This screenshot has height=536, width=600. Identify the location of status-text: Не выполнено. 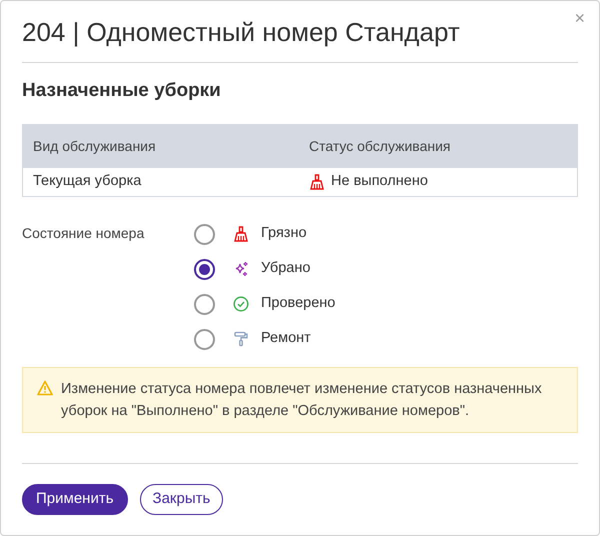
(379, 181).